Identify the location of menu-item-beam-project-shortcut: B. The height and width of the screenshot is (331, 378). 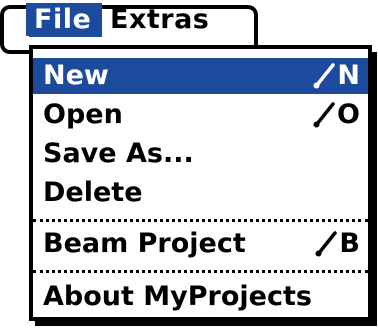
(337, 244).